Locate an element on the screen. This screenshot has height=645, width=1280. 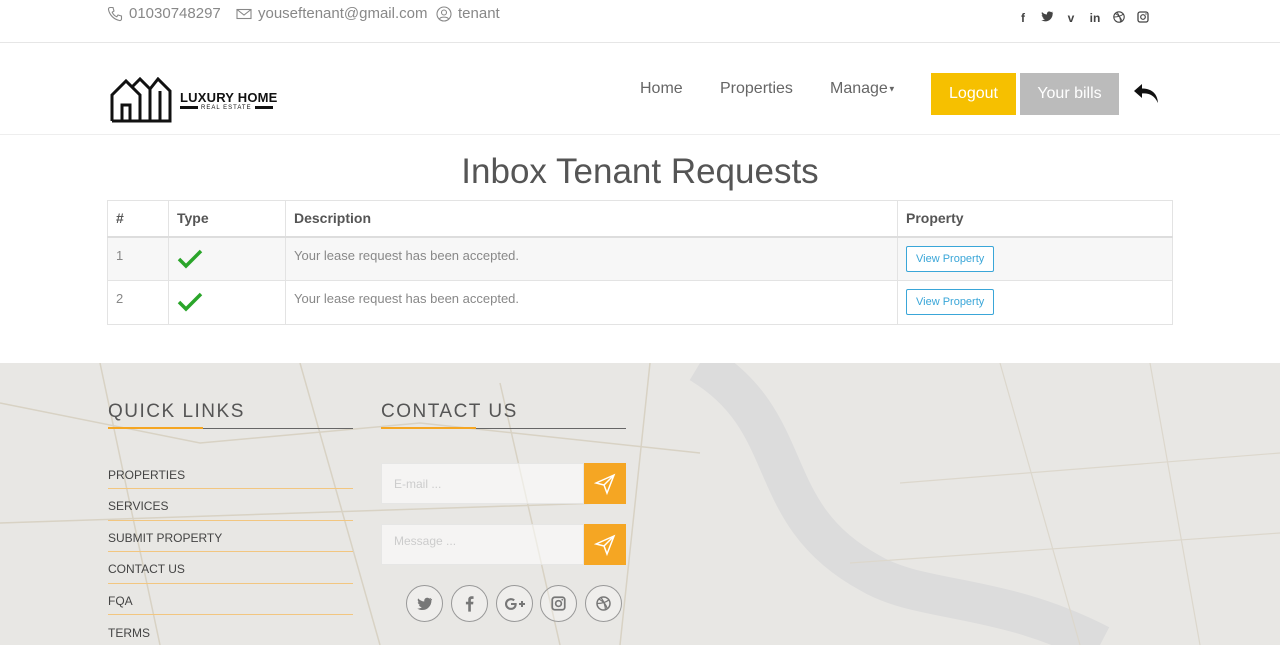
footer-link-terms: TERMS is located at coordinates (129, 633).